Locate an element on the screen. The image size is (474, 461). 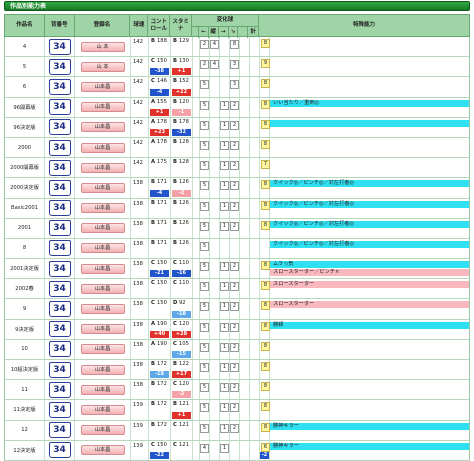
stamina-cell: B 126 -2 is located at coordinates (182, 188).